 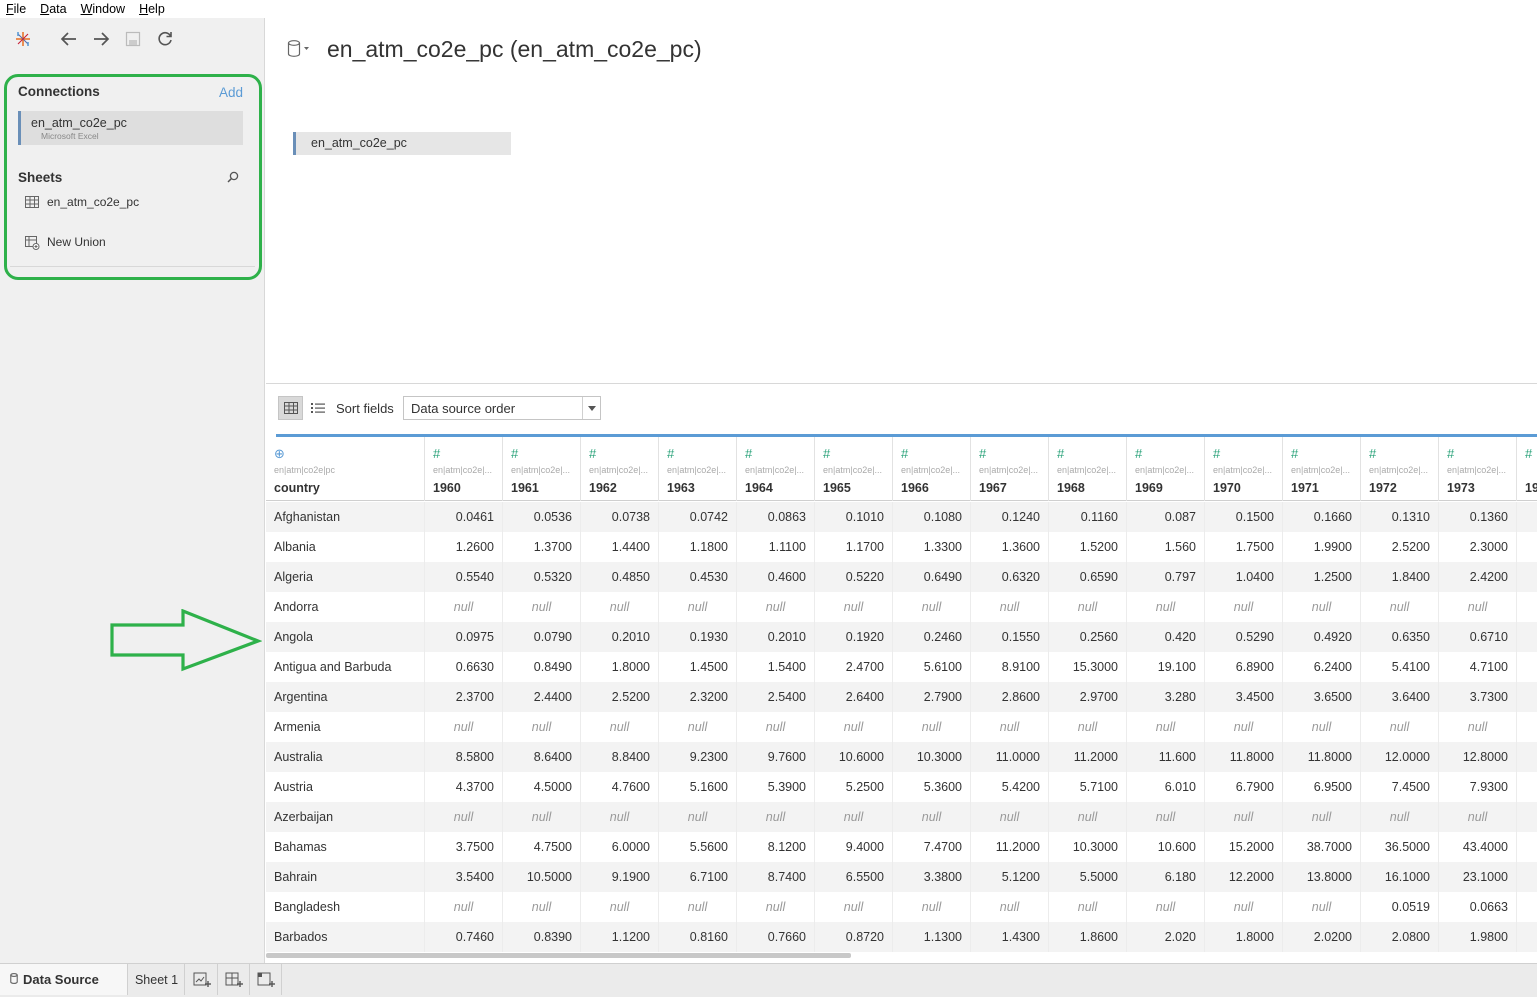 What do you see at coordinates (447, 488) in the screenshot?
I see `column-name: 1960` at bounding box center [447, 488].